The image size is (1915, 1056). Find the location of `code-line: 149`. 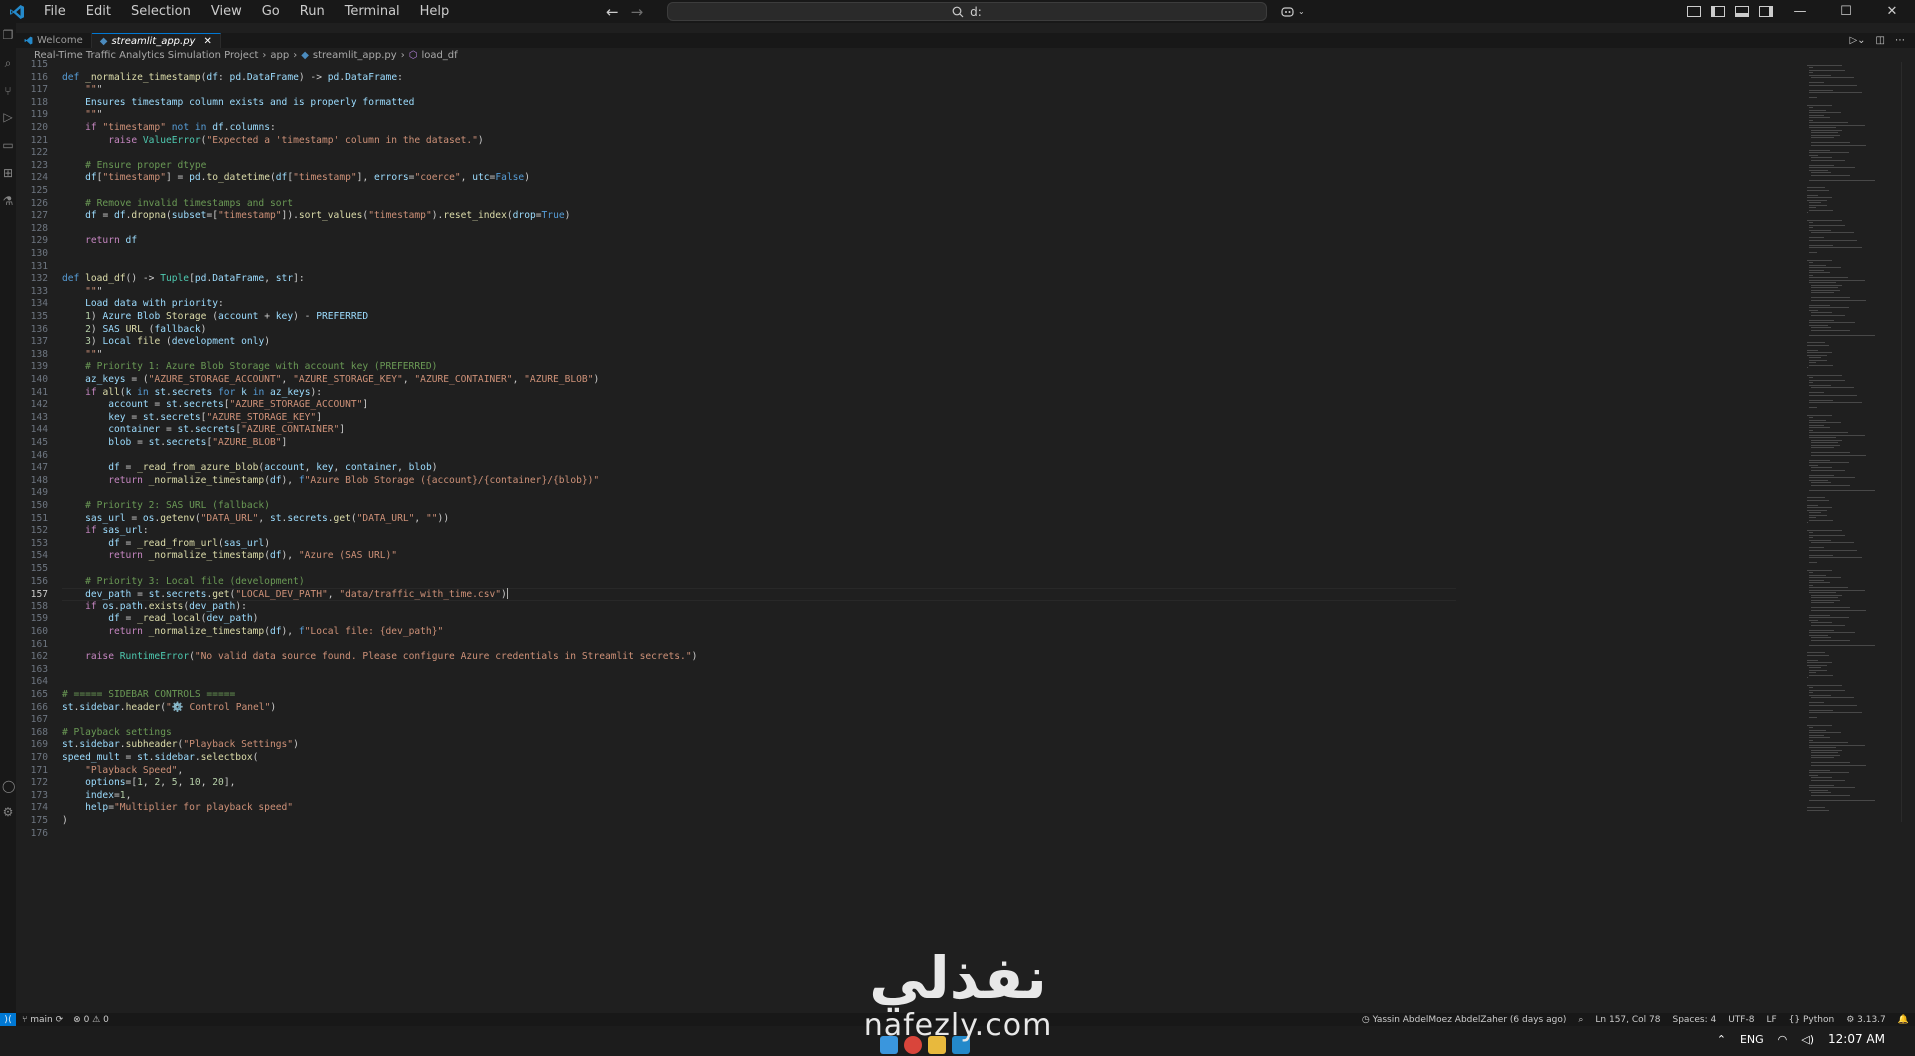

code-line: 149 is located at coordinates (39, 493).